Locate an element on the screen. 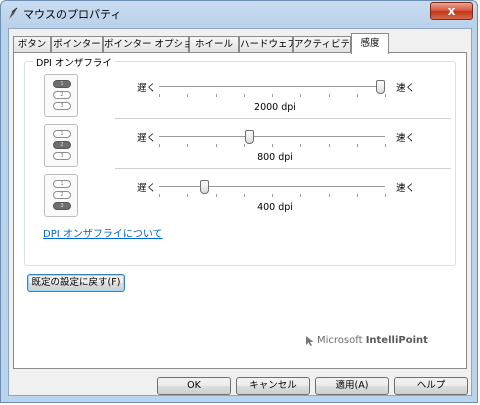 The image size is (480, 405). dpi-value-2: 800 dpi is located at coordinates (275, 157).